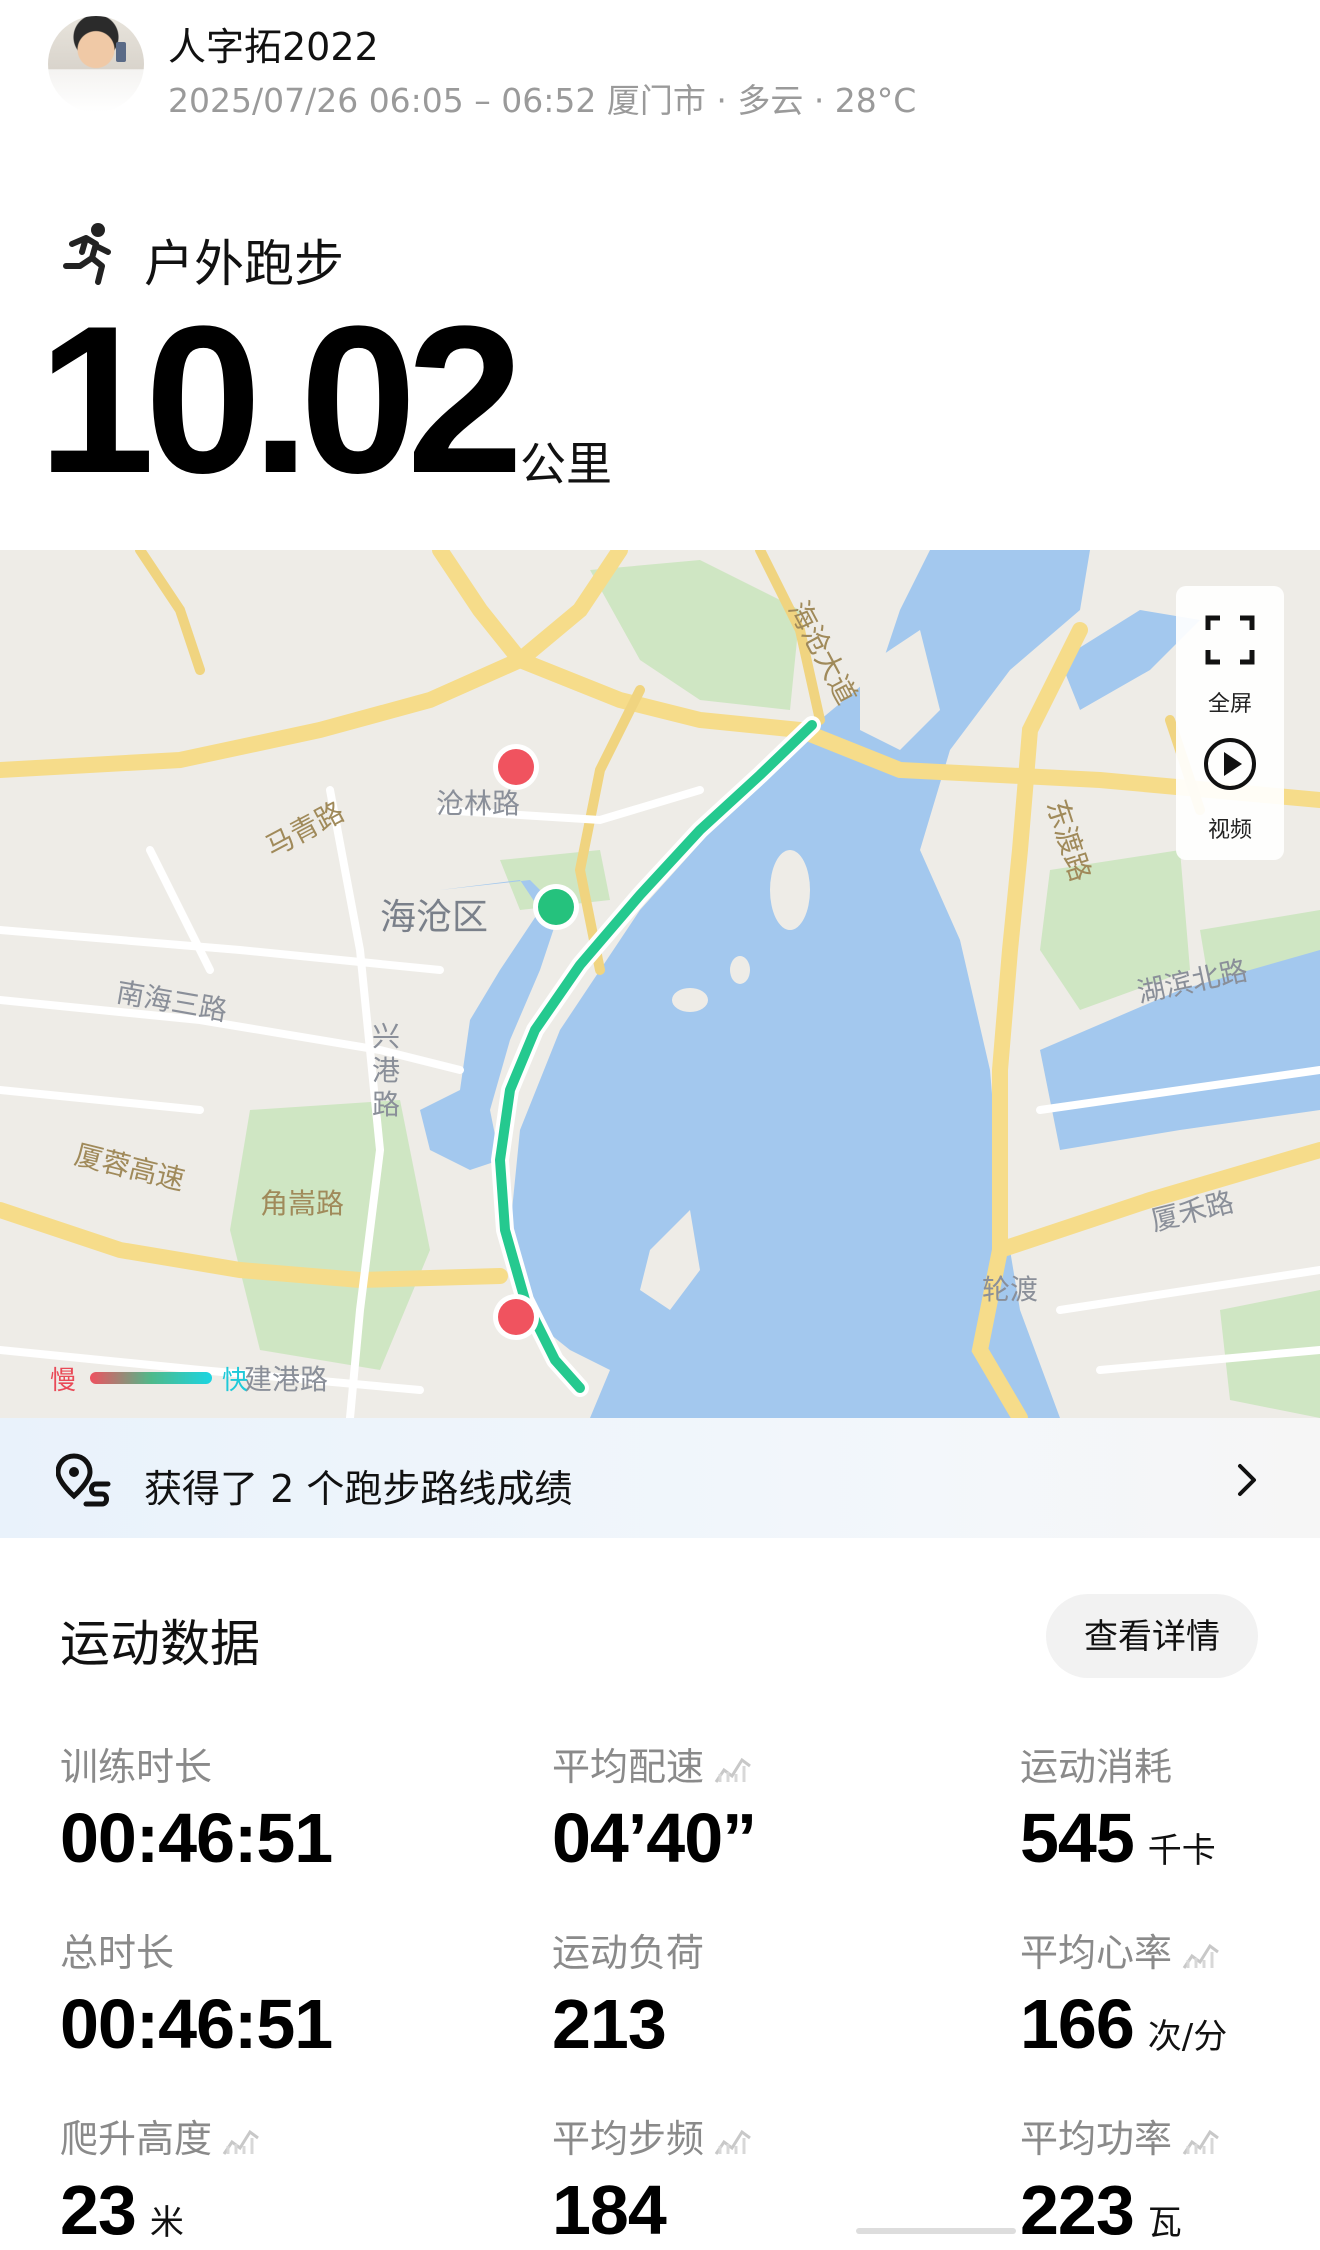 The image size is (1320, 2250). What do you see at coordinates (83, 1480) in the screenshot?
I see `route-pin-icon` at bounding box center [83, 1480].